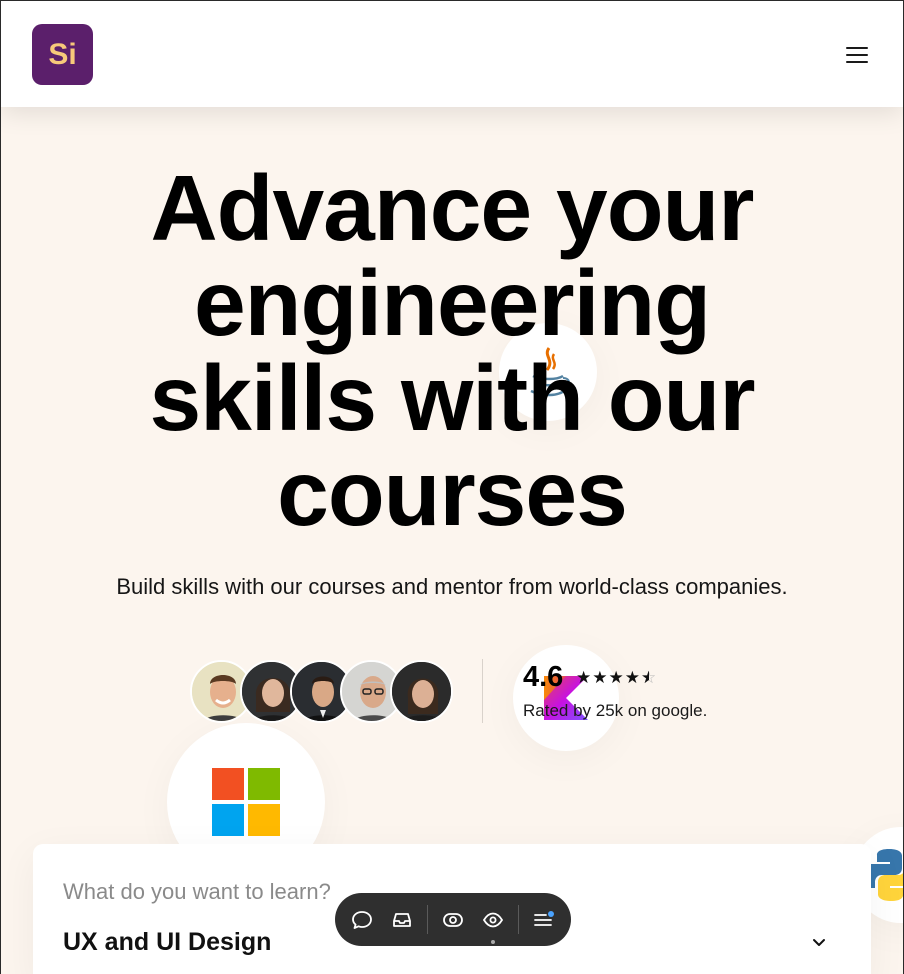 The height and width of the screenshot is (974, 904). What do you see at coordinates (362, 919) in the screenshot?
I see `comment-icon` at bounding box center [362, 919].